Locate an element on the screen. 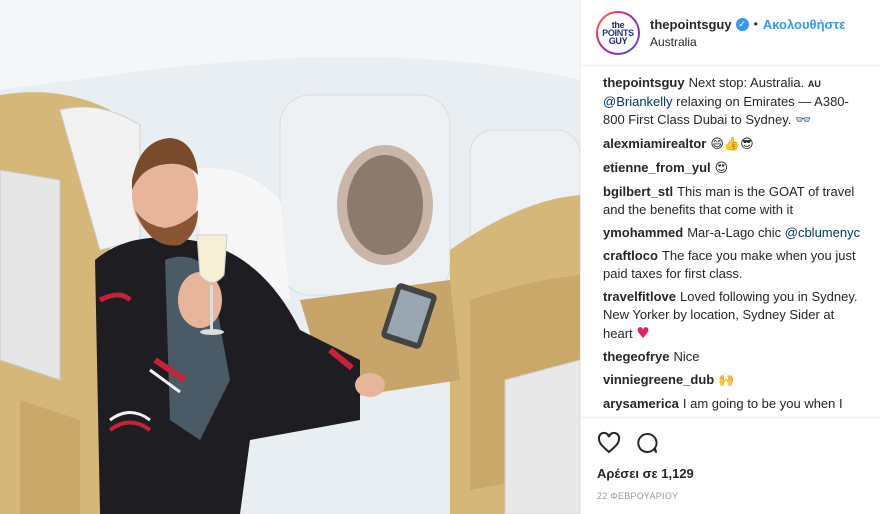 The height and width of the screenshot is (514, 880). comment-item: etienne_from_yul 😍 is located at coordinates (734, 168).